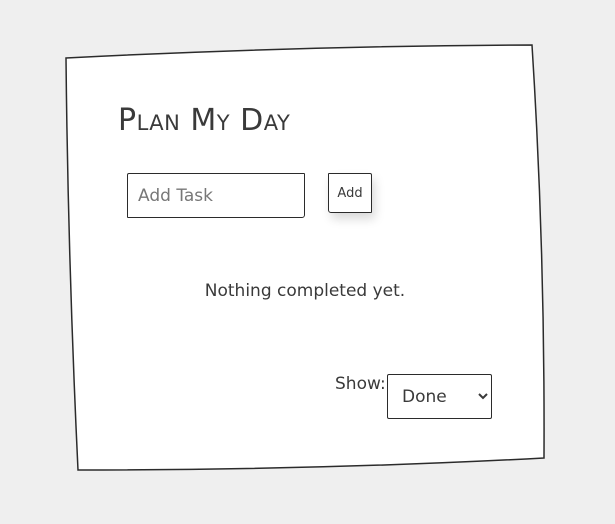 Image resolution: width=615 pixels, height=524 pixels. What do you see at coordinates (350, 193) in the screenshot?
I see `add-task-button: Add` at bounding box center [350, 193].